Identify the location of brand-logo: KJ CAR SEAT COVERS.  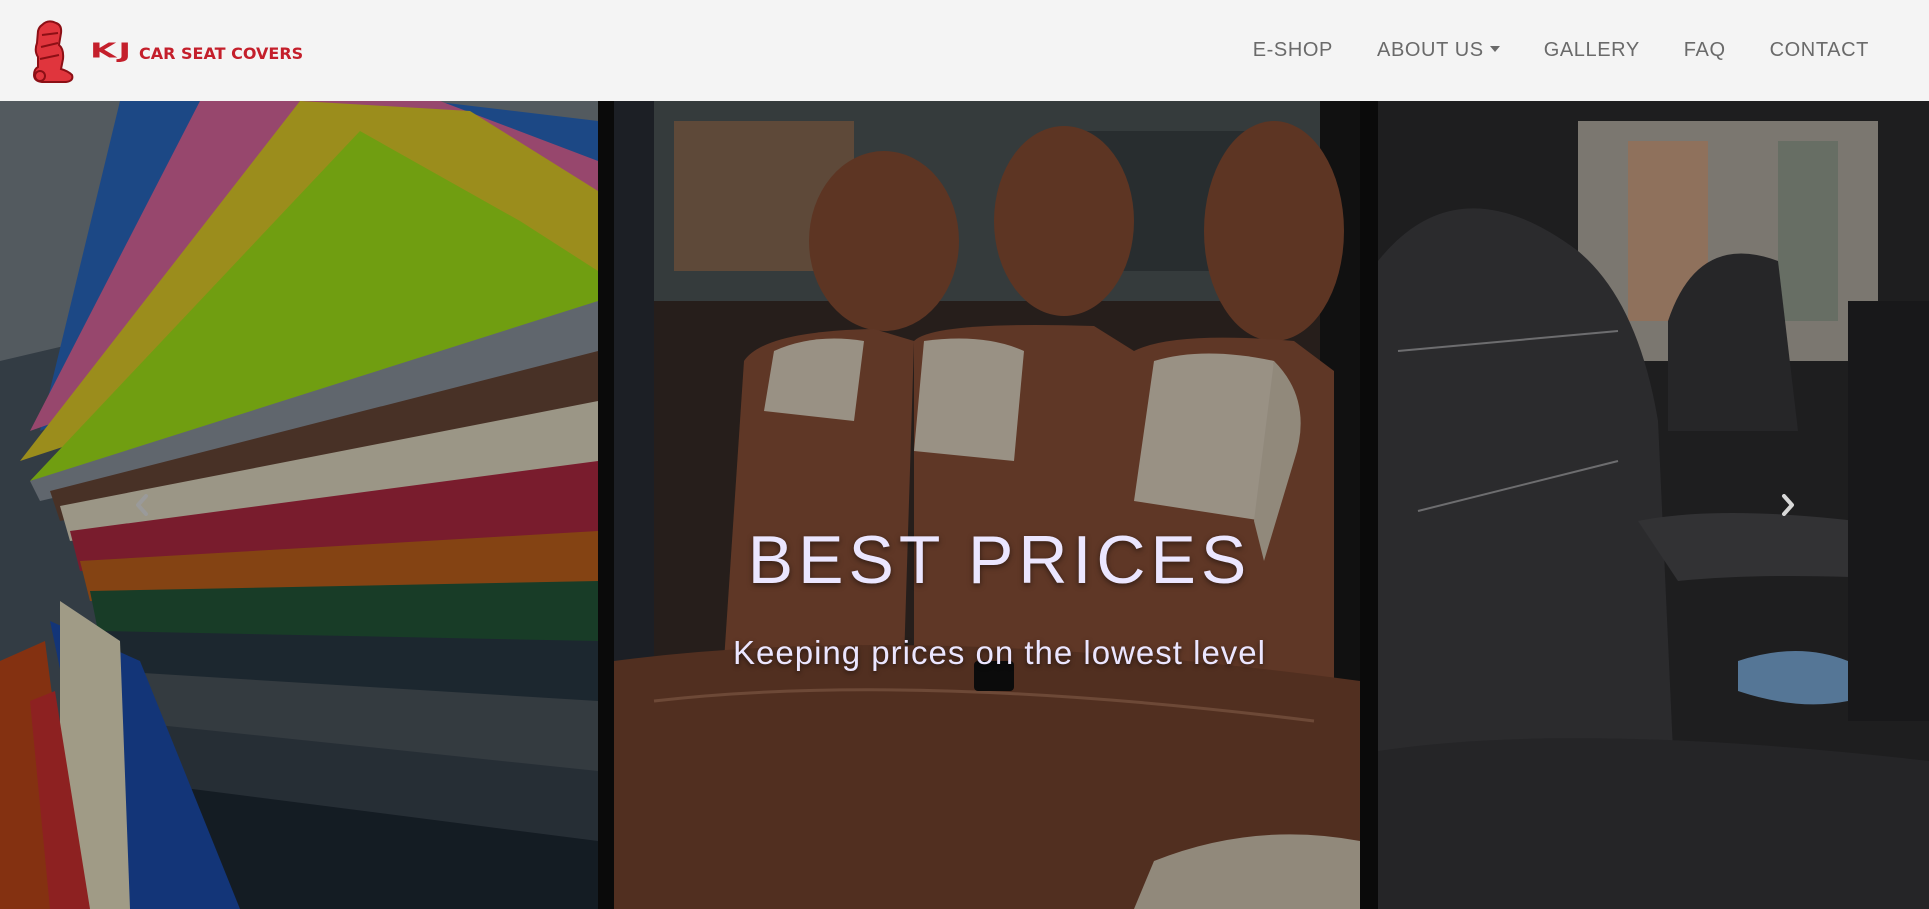
(165, 51).